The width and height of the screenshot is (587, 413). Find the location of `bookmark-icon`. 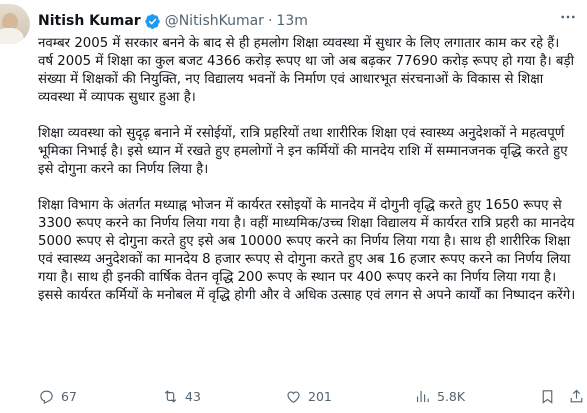

bookmark-icon is located at coordinates (547, 396).